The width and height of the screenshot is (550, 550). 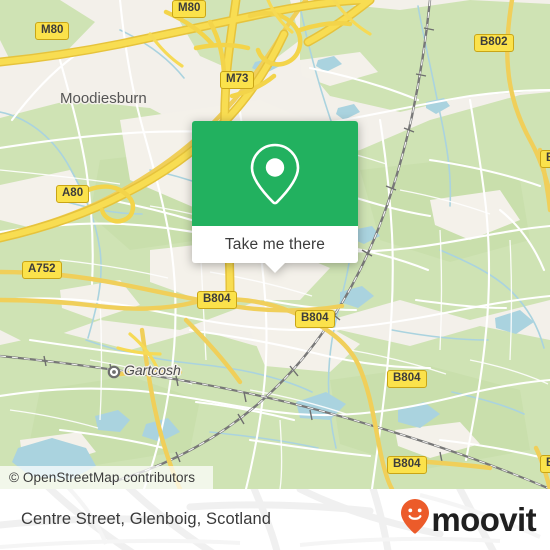 I want to click on osm-attribution: © OpenStreetMap contributors, so click(x=106, y=477).